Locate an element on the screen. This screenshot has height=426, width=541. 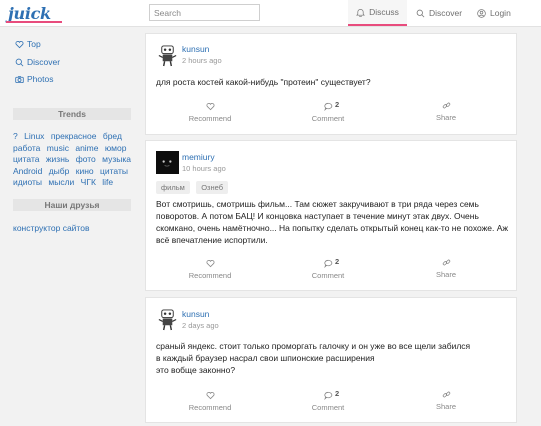
tag-link: работа is located at coordinates (26, 148).